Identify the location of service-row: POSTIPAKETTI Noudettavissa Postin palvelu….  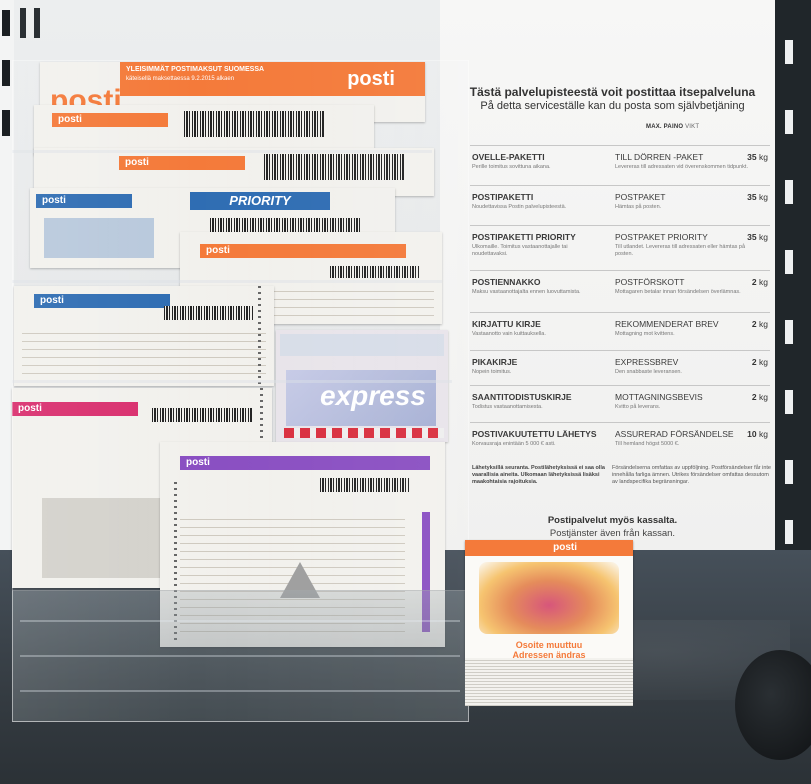
(620, 204).